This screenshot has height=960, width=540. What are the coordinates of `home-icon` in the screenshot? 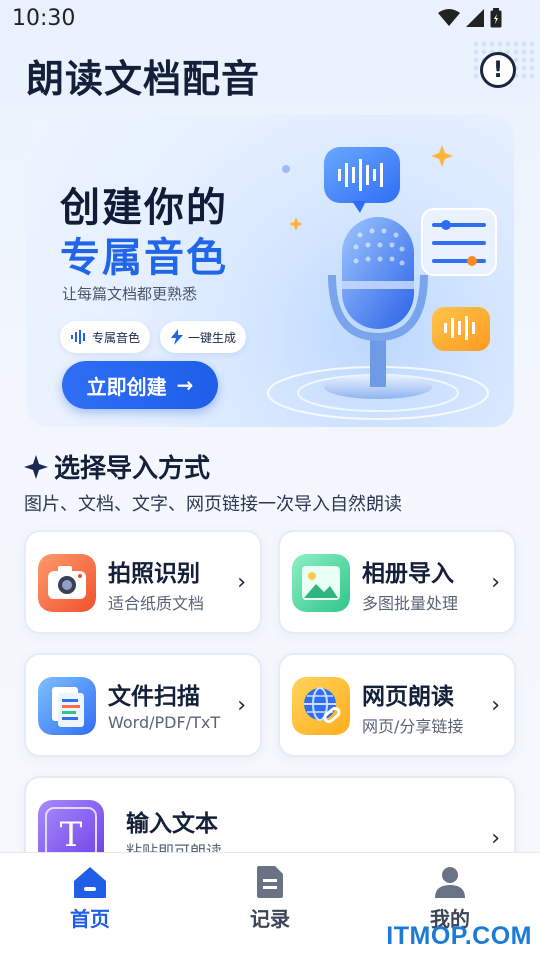 It's located at (90, 882).